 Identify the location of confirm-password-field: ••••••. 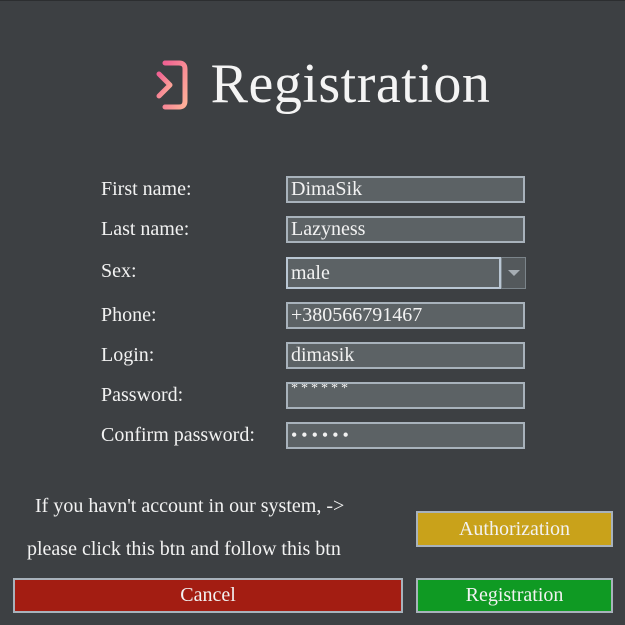
(405, 435).